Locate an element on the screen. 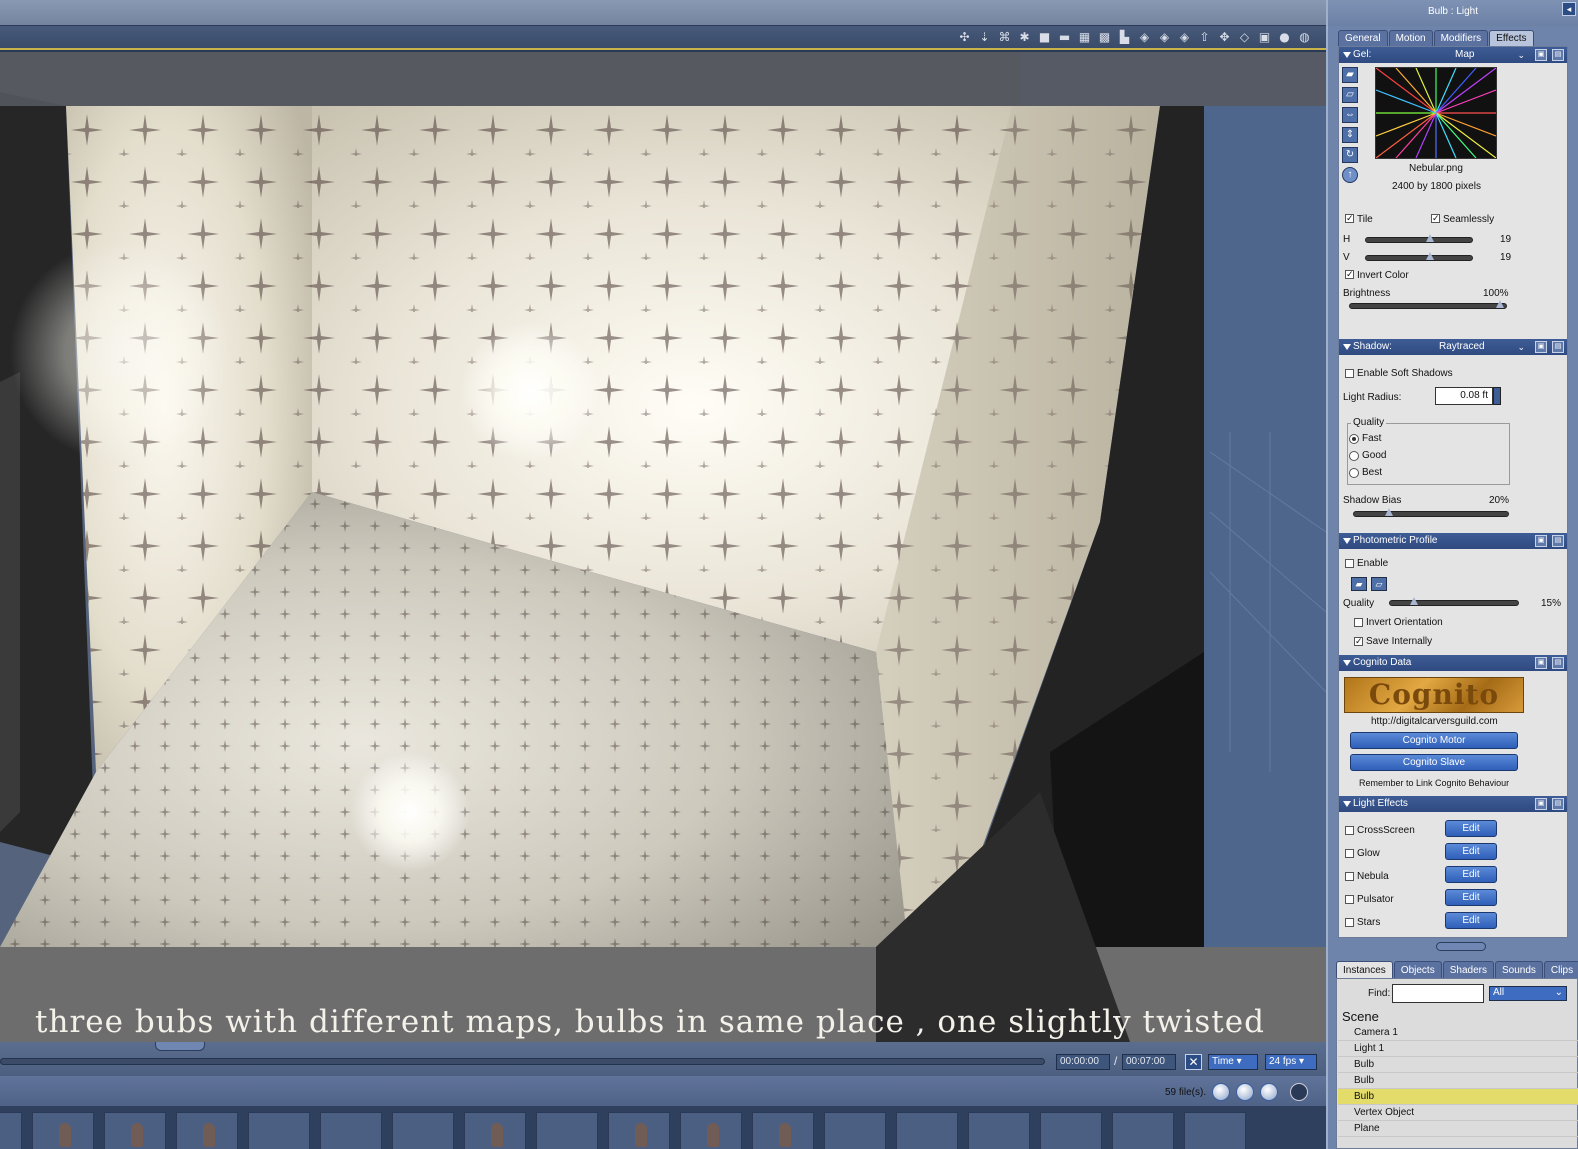 Image resolution: width=1578 pixels, height=1149 pixels. scene-list-item: Camera 1 is located at coordinates (1458, 1033).